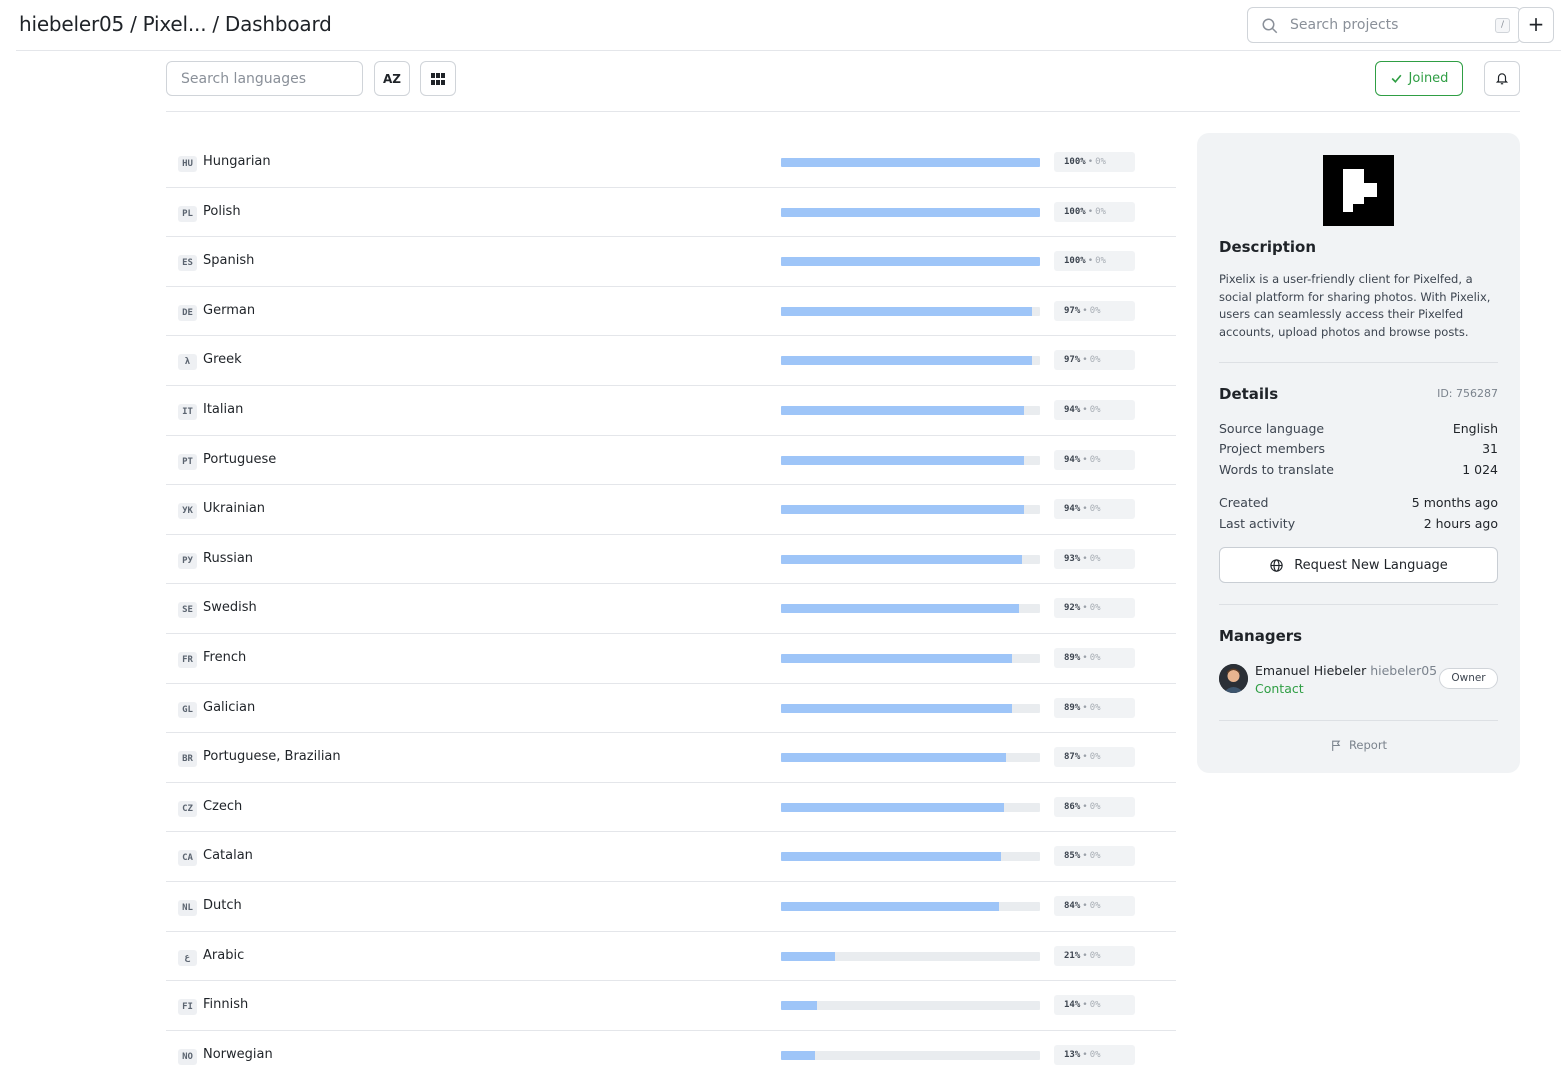 The height and width of the screenshot is (1080, 1561). What do you see at coordinates (229, 310) in the screenshot?
I see `language-name: German` at bounding box center [229, 310].